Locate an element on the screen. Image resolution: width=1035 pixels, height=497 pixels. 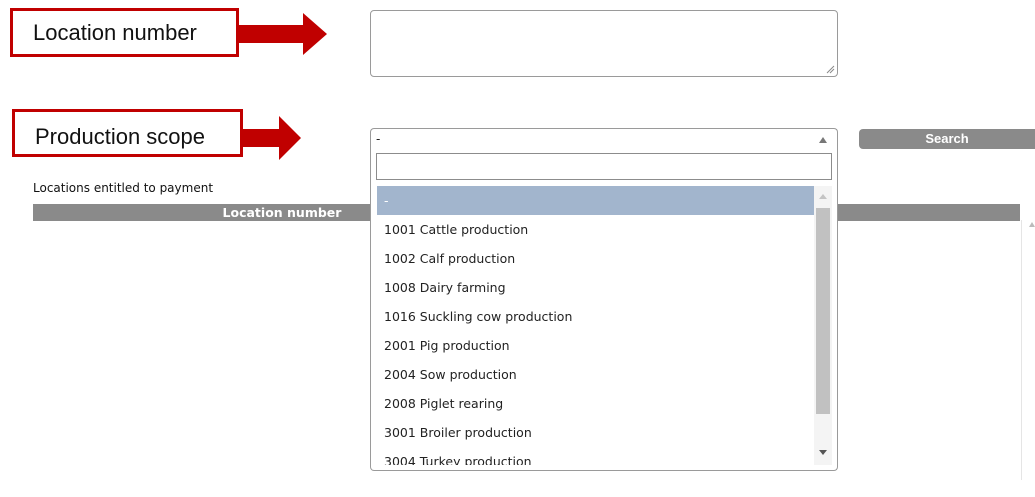
dropdown-option: 2004 Sow production is located at coordinates (595, 374).